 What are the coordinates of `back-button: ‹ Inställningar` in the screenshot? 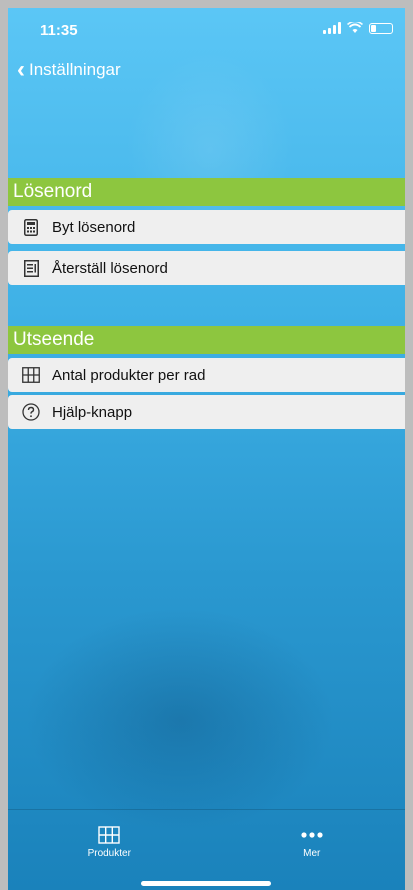 It's located at (69, 69).